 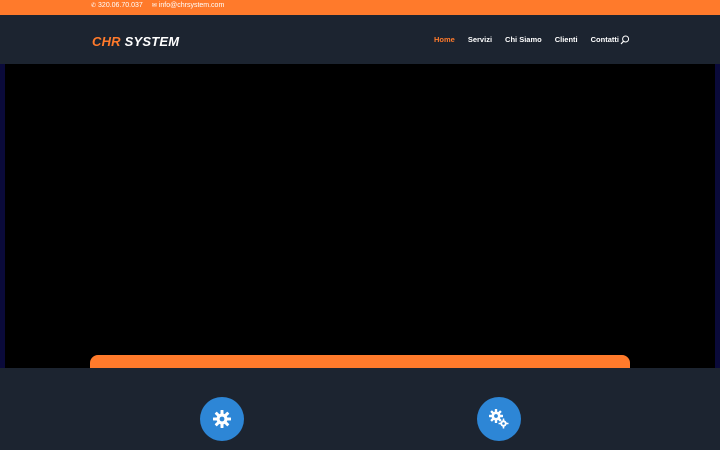 I want to click on gears-icon, so click(x=499, y=419).